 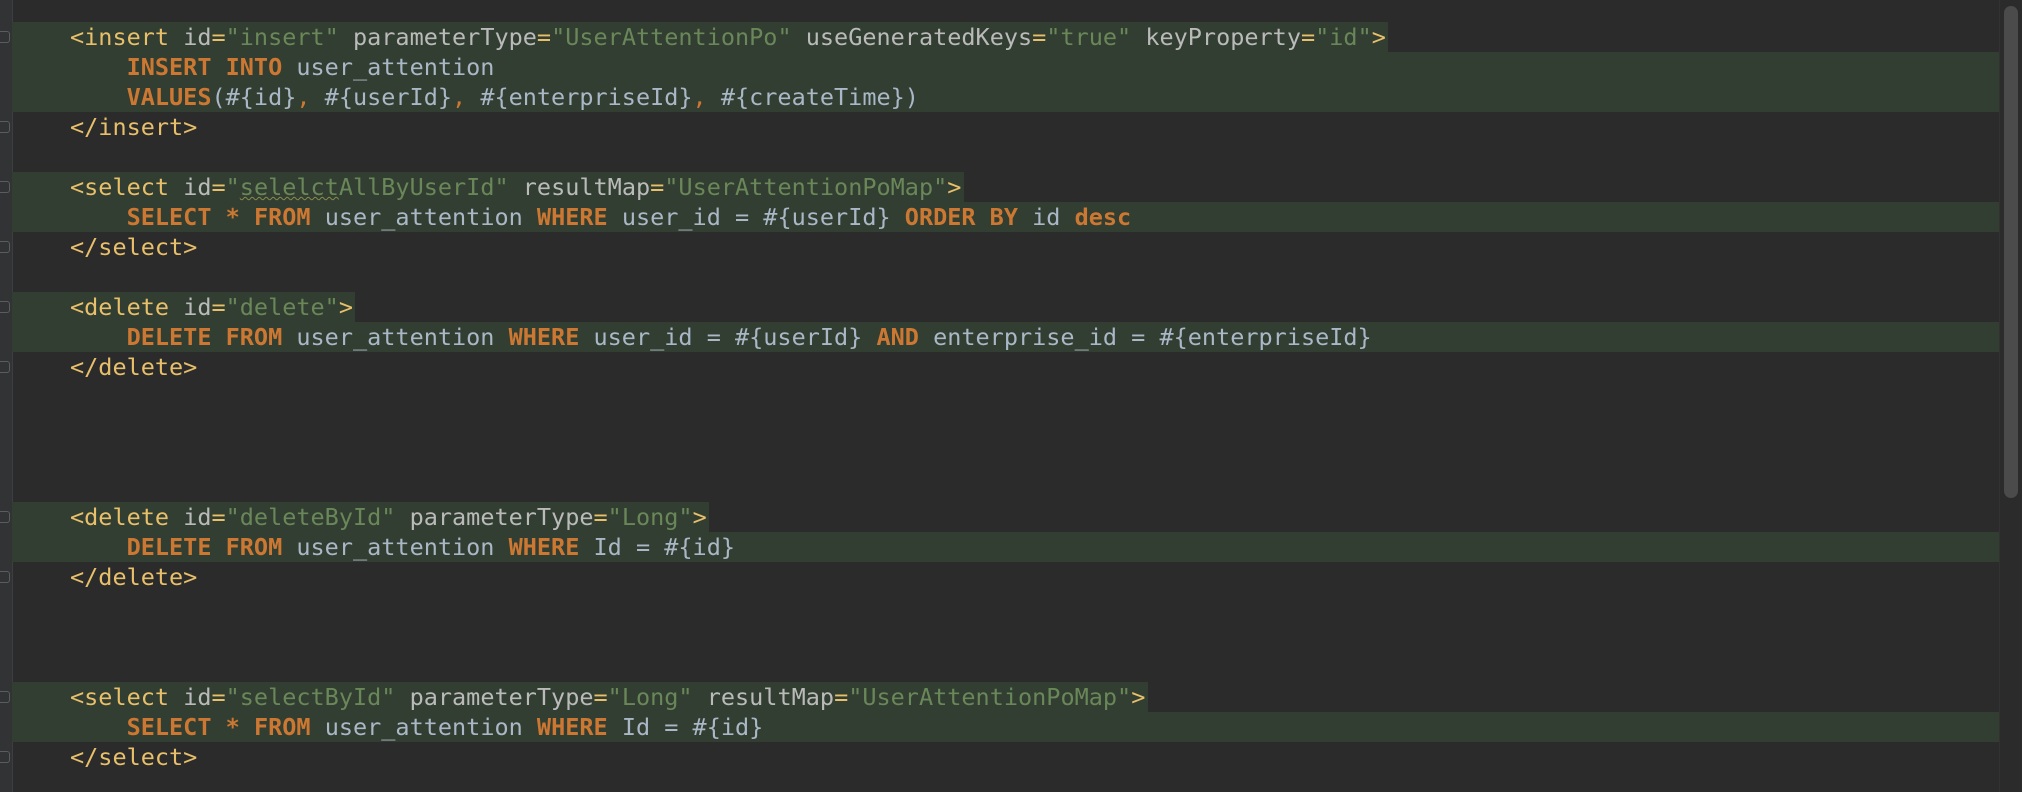 I want to click on code-token: AND, so click(x=897, y=337).